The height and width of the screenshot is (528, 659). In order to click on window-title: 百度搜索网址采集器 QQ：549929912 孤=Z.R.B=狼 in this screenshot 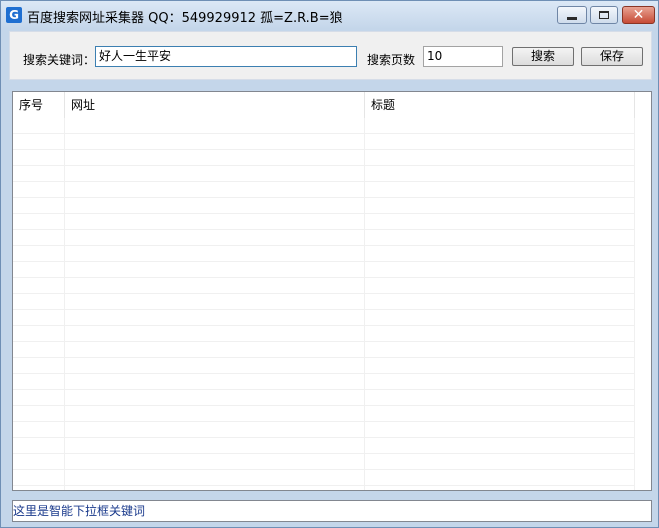, I will do `click(185, 18)`.